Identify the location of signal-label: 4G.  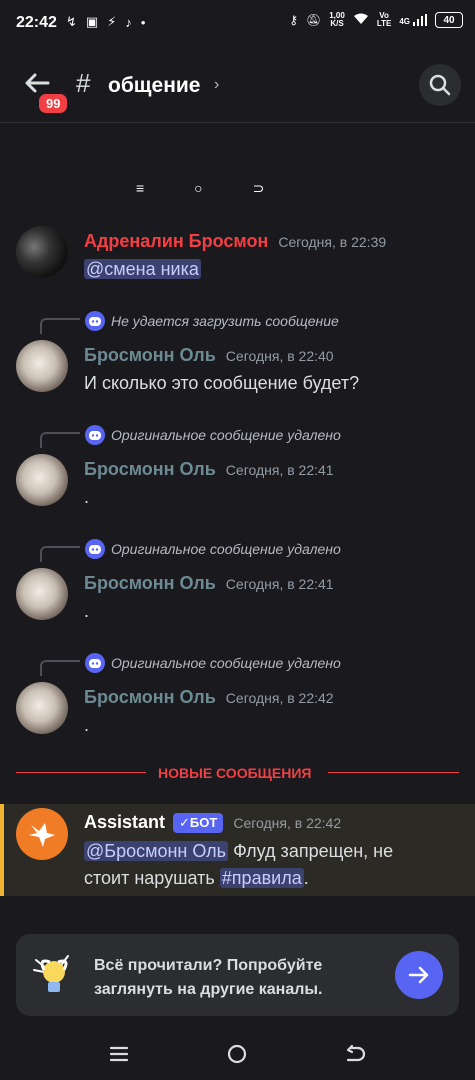
(404, 21).